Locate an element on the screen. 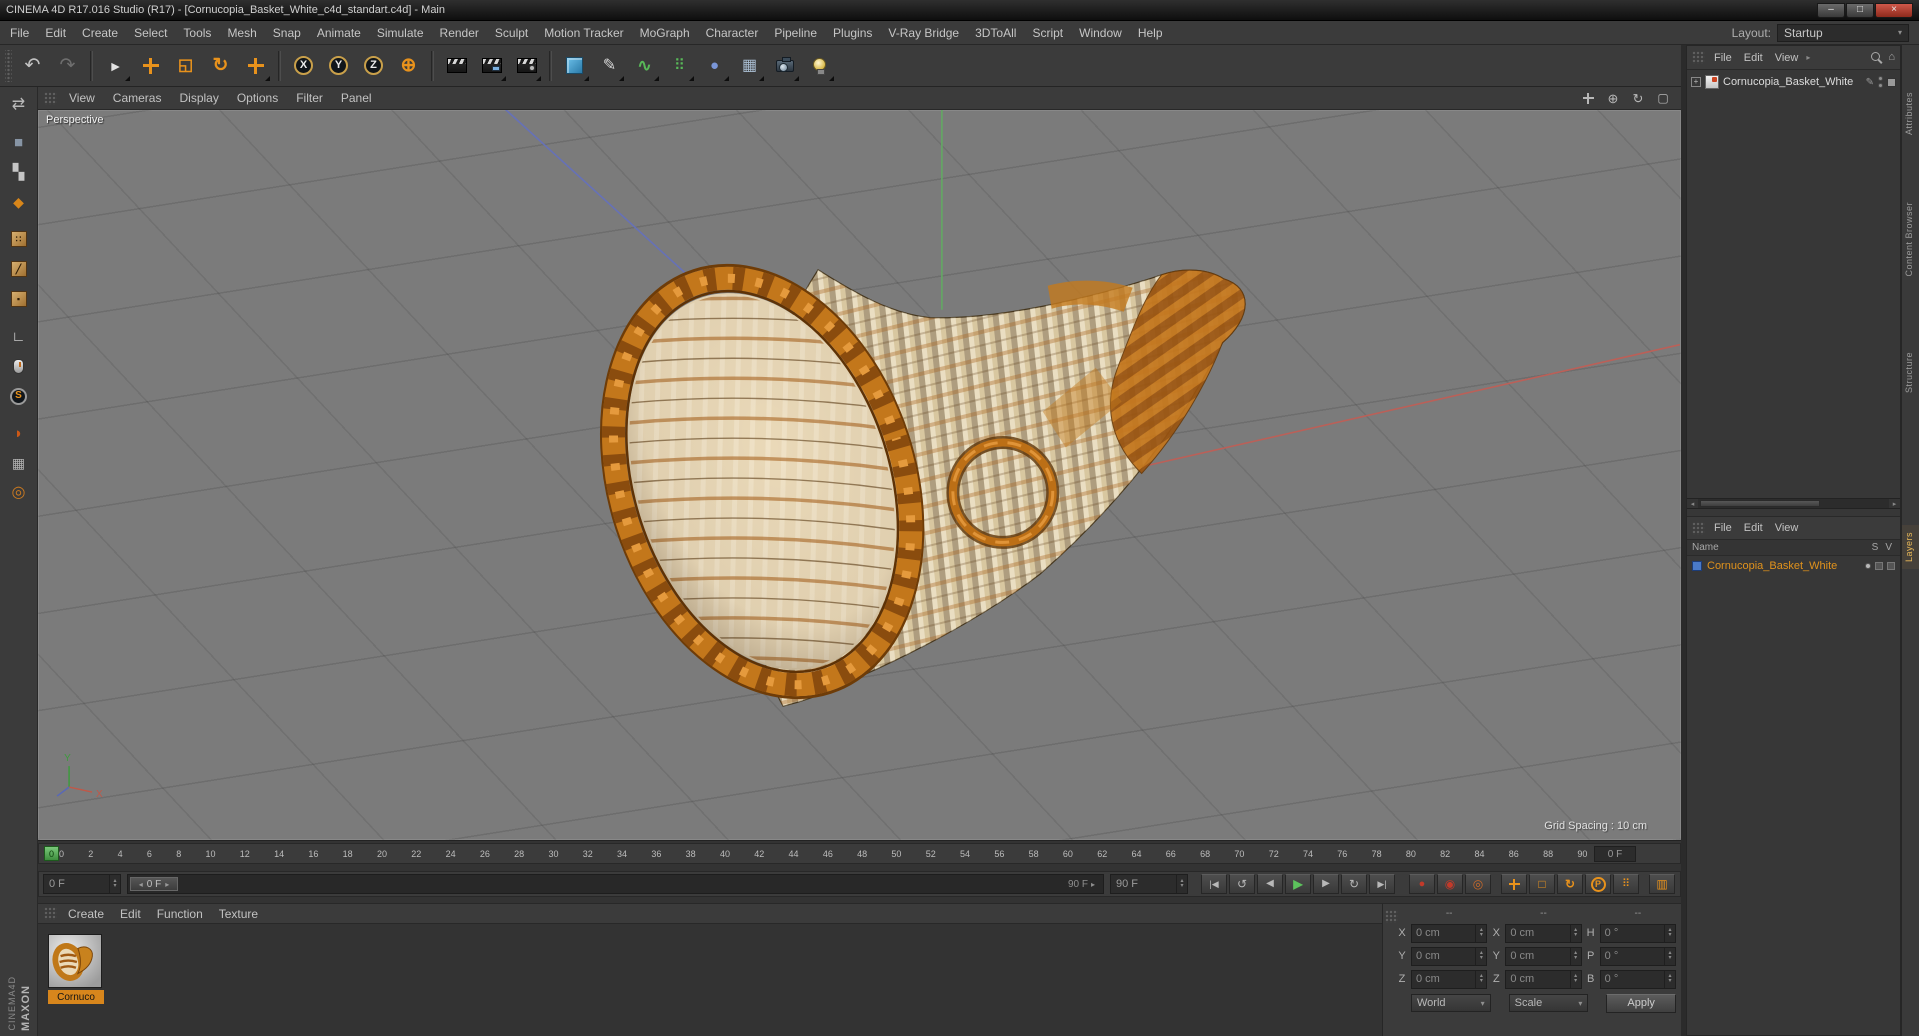  timeline-slider: ◂ 0 F ▸ 90 F ▸ is located at coordinates (615, 884).